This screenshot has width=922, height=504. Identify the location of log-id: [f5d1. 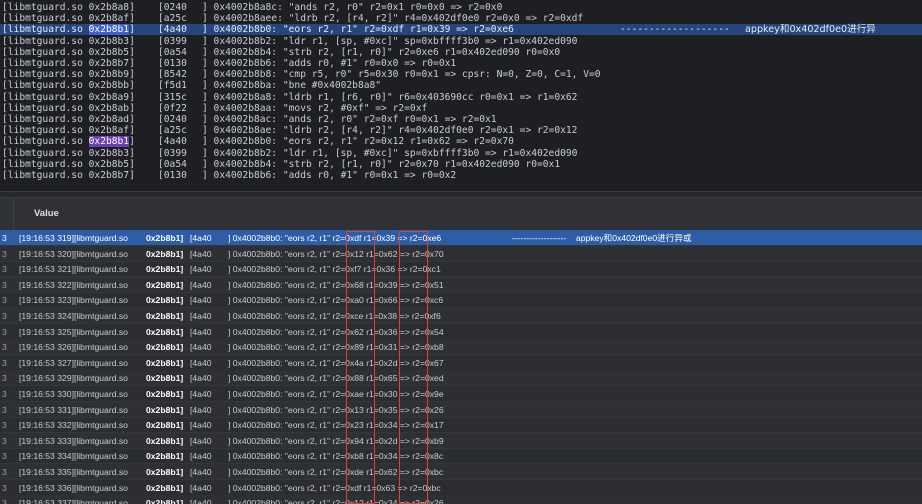
(172, 86).